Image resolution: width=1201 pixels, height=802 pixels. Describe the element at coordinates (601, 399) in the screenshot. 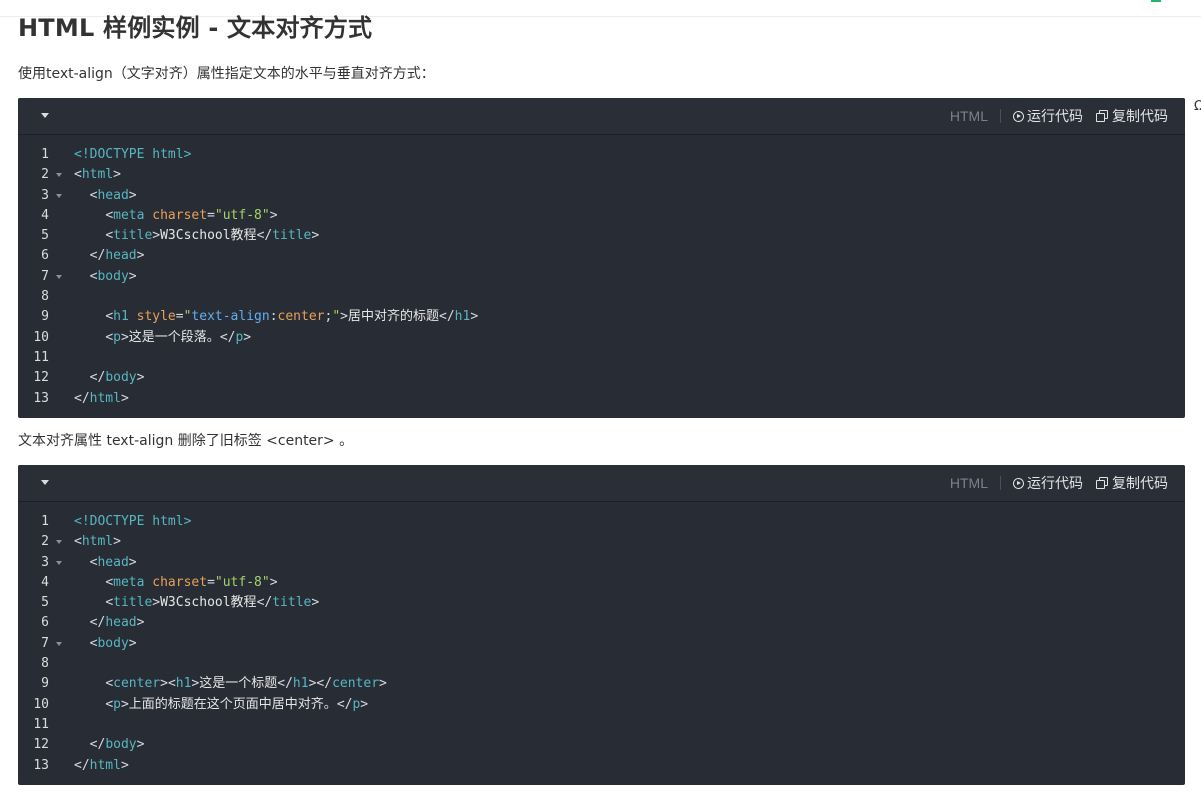

I see `code-line: 13 </html>` at that location.